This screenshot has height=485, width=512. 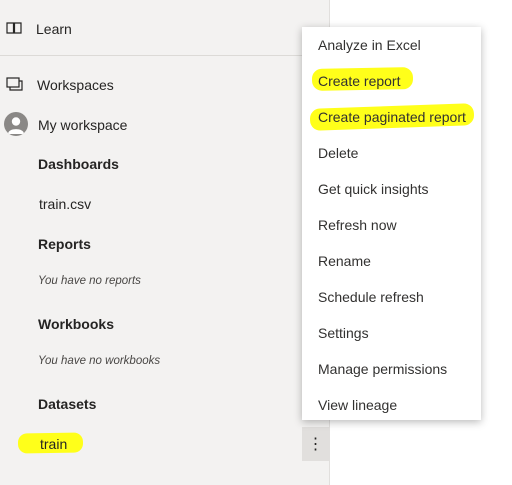 I want to click on book-icon, so click(x=14, y=28).